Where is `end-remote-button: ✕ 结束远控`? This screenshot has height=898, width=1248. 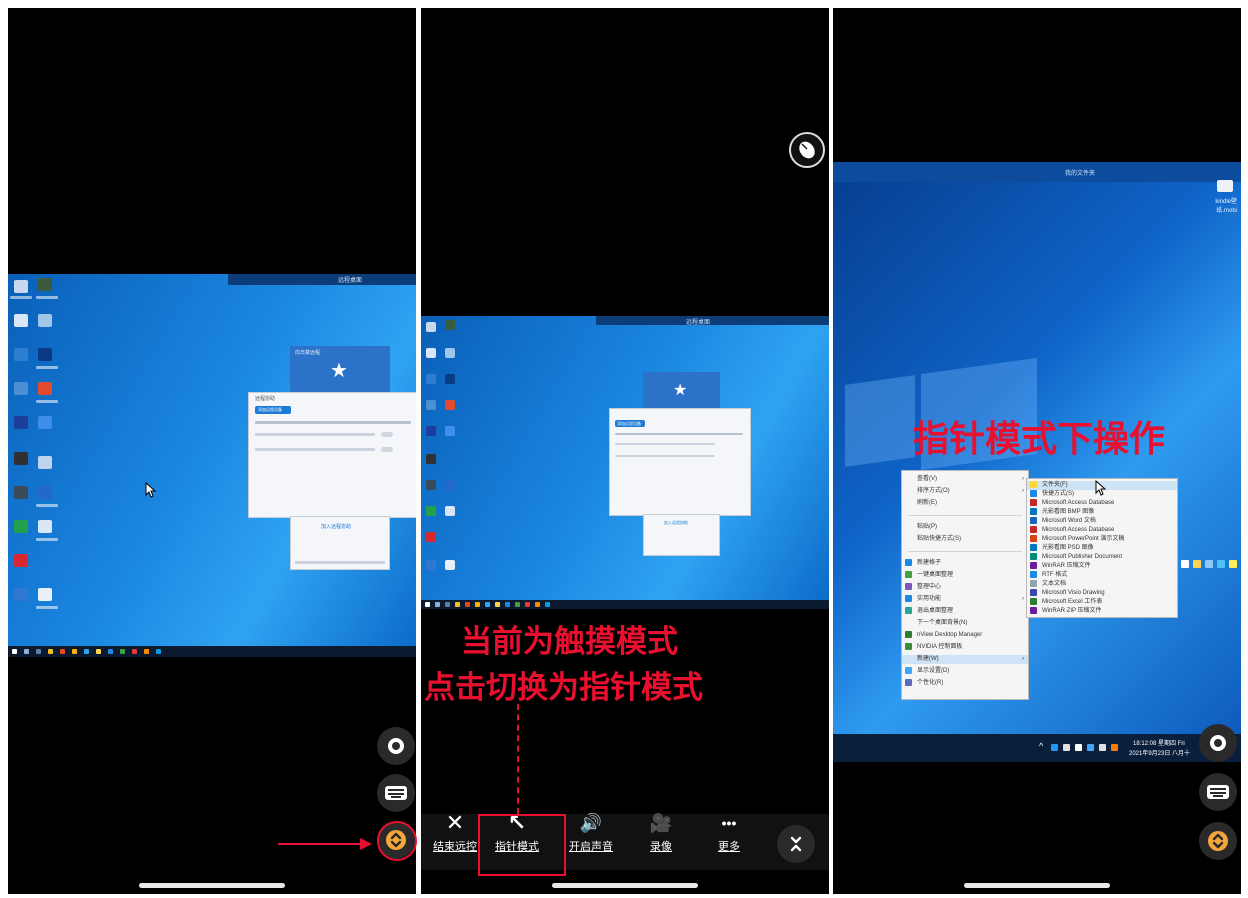 end-remote-button: ✕ 结束远控 is located at coordinates (455, 838).